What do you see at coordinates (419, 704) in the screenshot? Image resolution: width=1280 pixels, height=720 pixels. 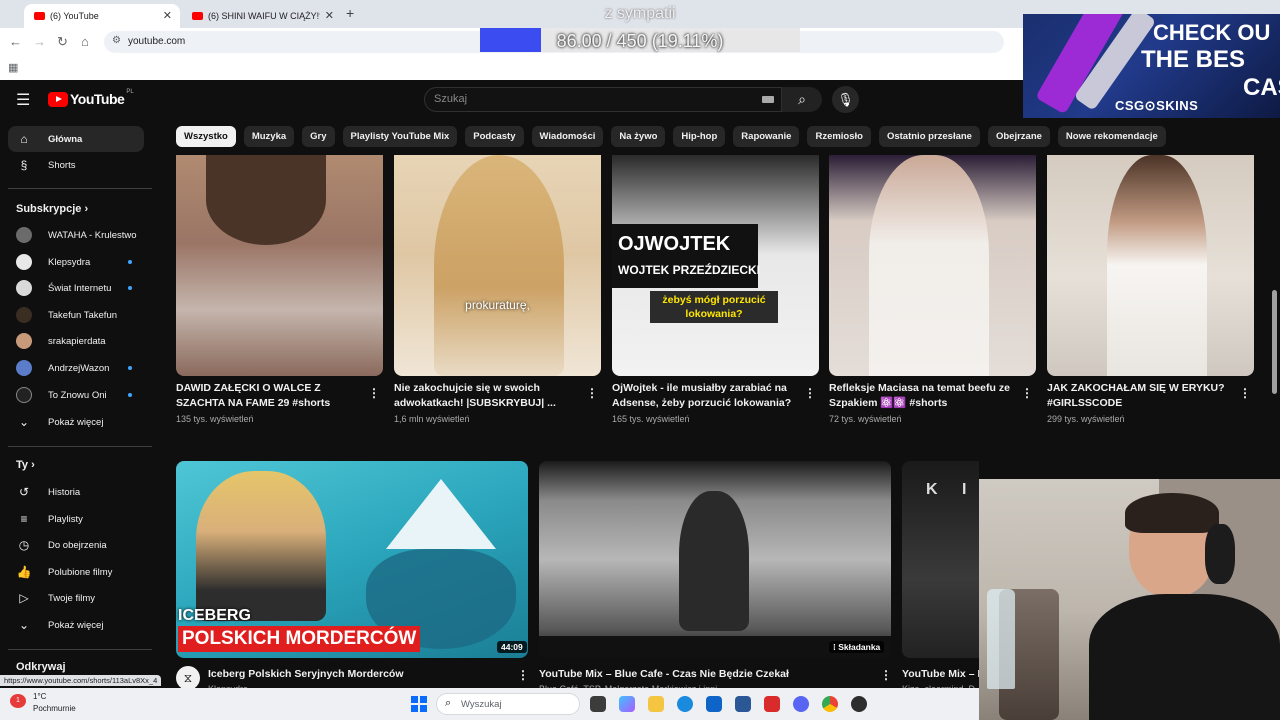 I see `windows-start-icon` at bounding box center [419, 704].